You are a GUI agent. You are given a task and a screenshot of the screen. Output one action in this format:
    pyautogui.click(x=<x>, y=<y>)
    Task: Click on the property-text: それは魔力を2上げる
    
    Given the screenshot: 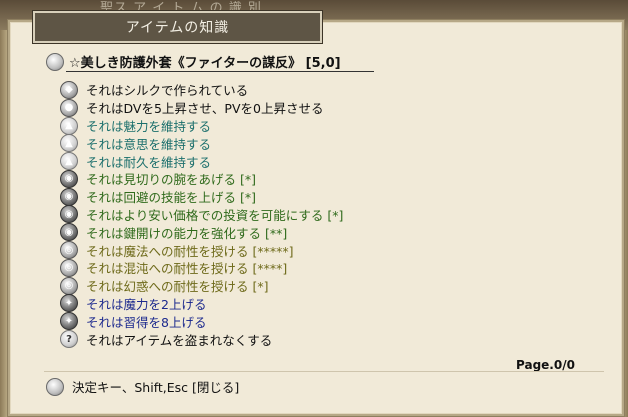 What is the action you would take?
    pyautogui.click(x=146, y=304)
    